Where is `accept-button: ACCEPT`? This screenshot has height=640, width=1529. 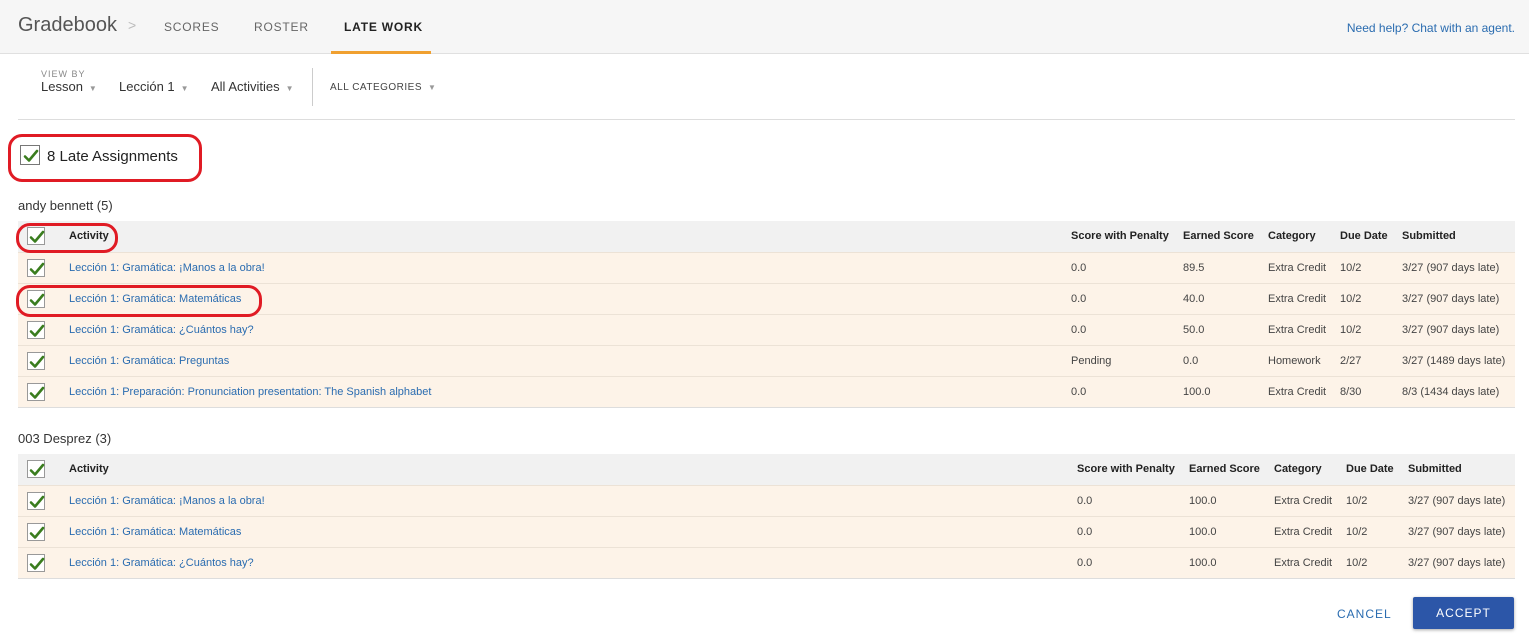
accept-button: ACCEPT is located at coordinates (1463, 613).